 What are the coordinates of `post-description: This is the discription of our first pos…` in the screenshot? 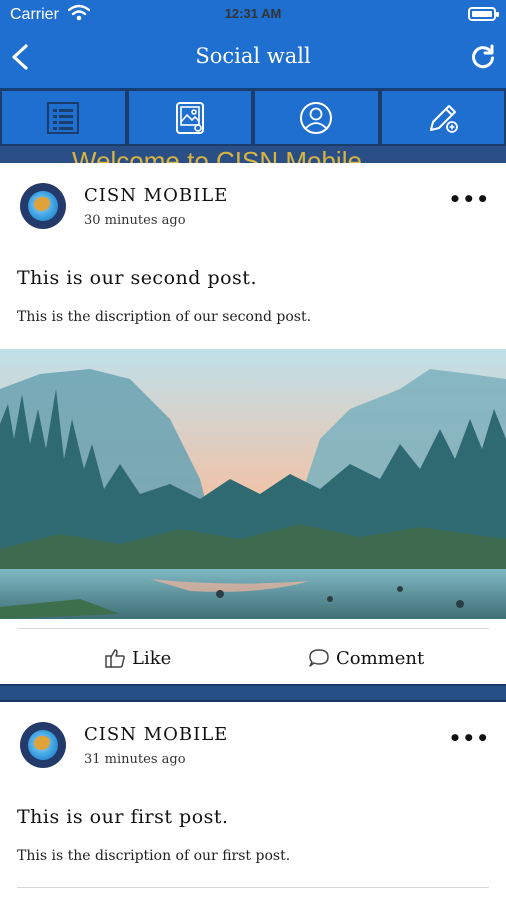 It's located at (154, 856).